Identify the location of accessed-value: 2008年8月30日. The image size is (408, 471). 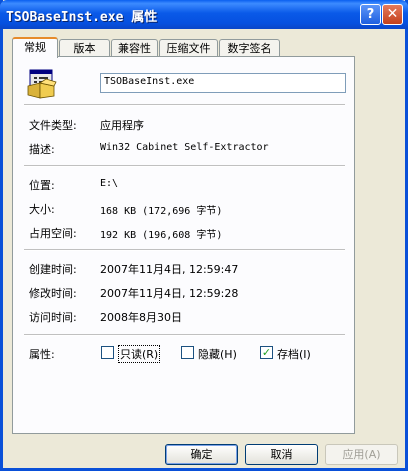
(141, 317).